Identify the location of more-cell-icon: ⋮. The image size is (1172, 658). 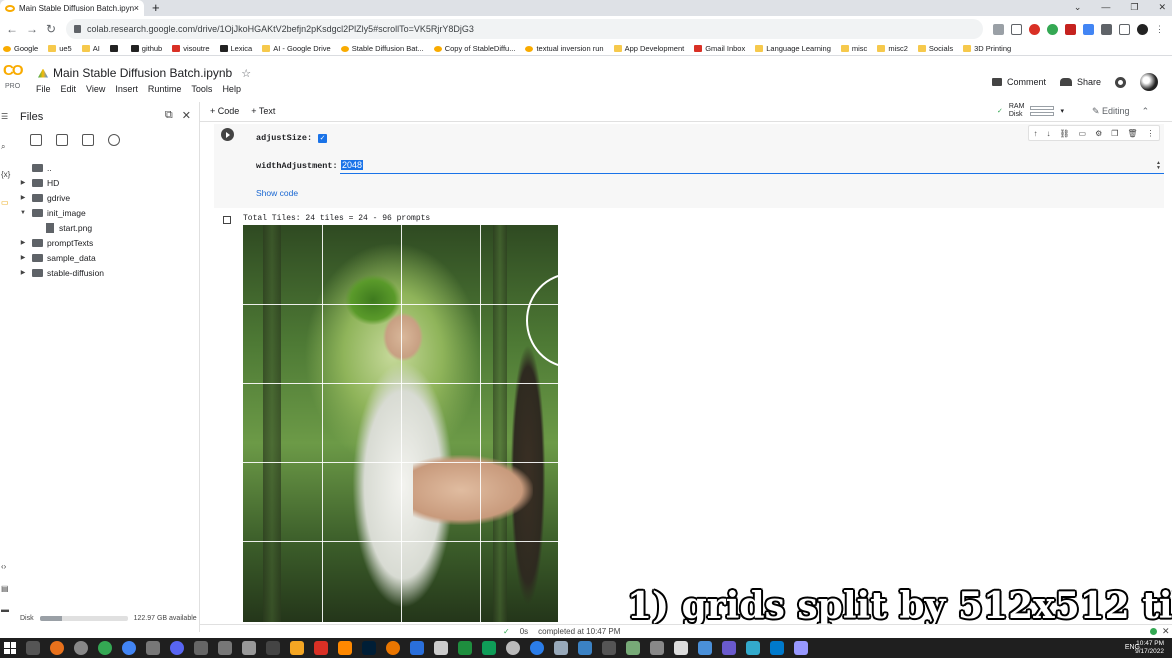
(1150, 133).